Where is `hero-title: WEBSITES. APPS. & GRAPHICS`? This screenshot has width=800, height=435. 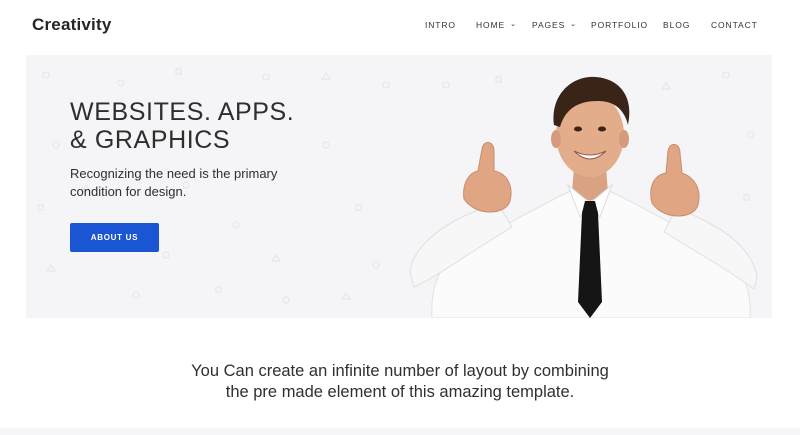 hero-title: WEBSITES. APPS. & GRAPHICS is located at coordinates (182, 126).